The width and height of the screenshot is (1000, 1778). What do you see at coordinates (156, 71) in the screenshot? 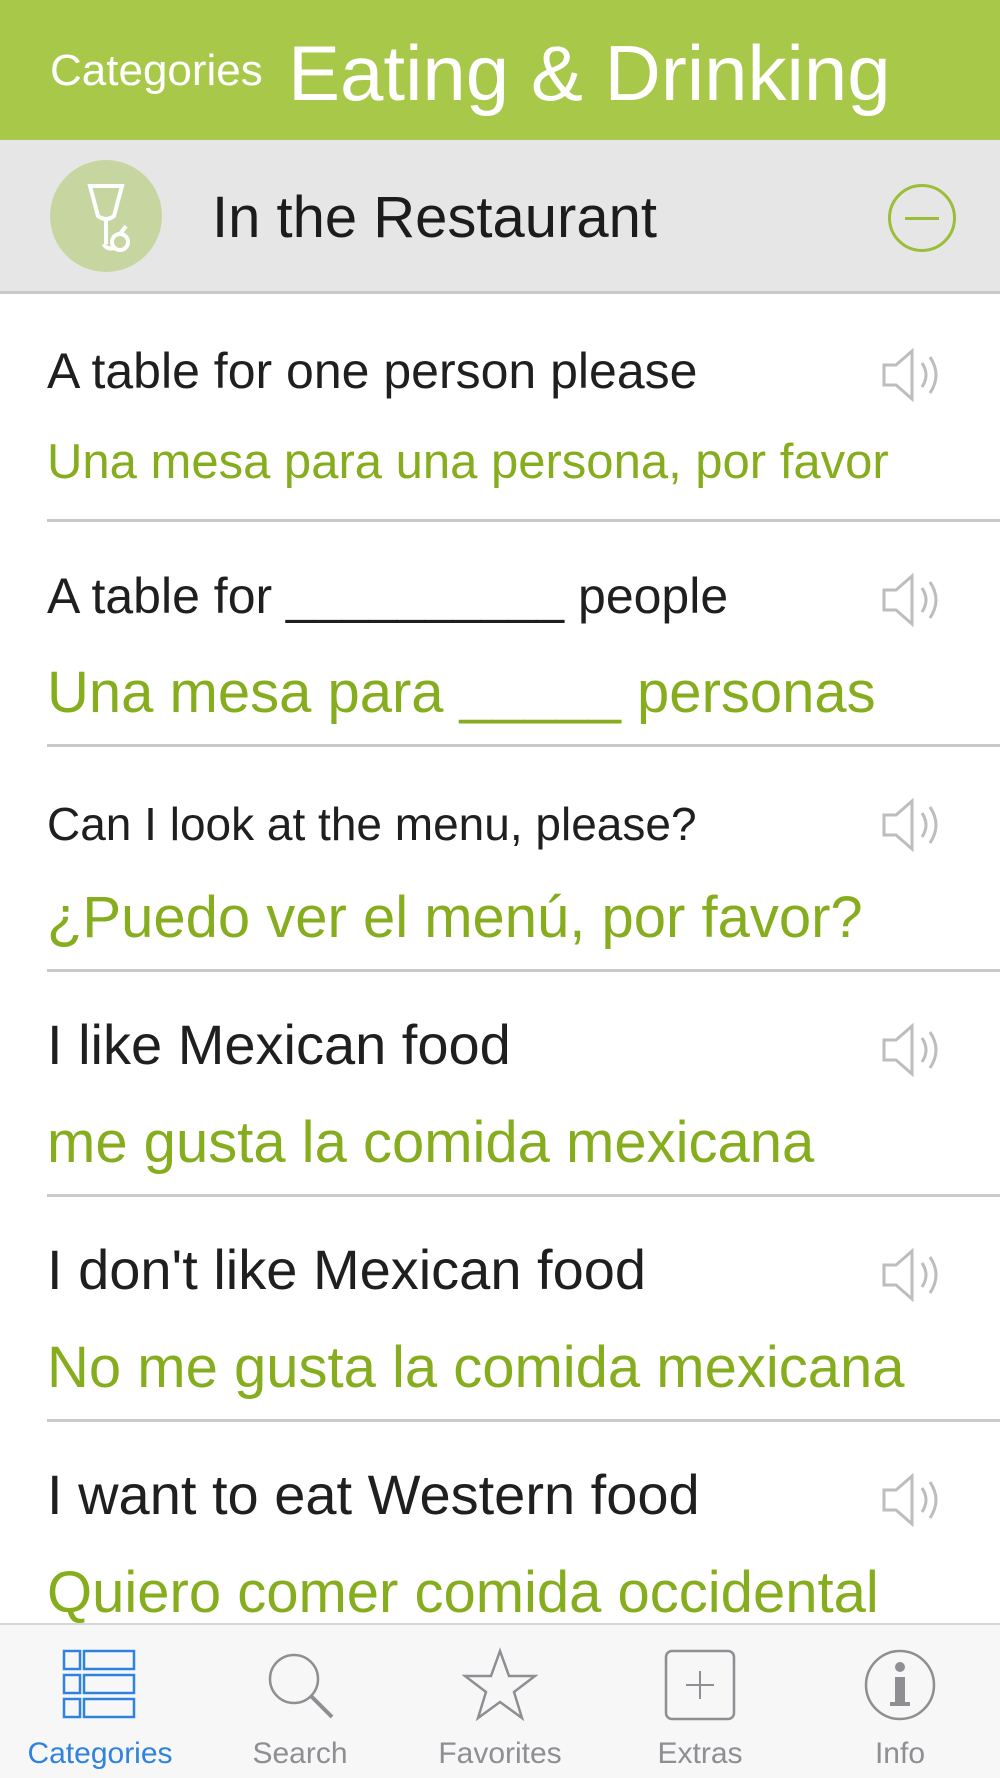
I see `back-to-categories-link: Categories` at bounding box center [156, 71].